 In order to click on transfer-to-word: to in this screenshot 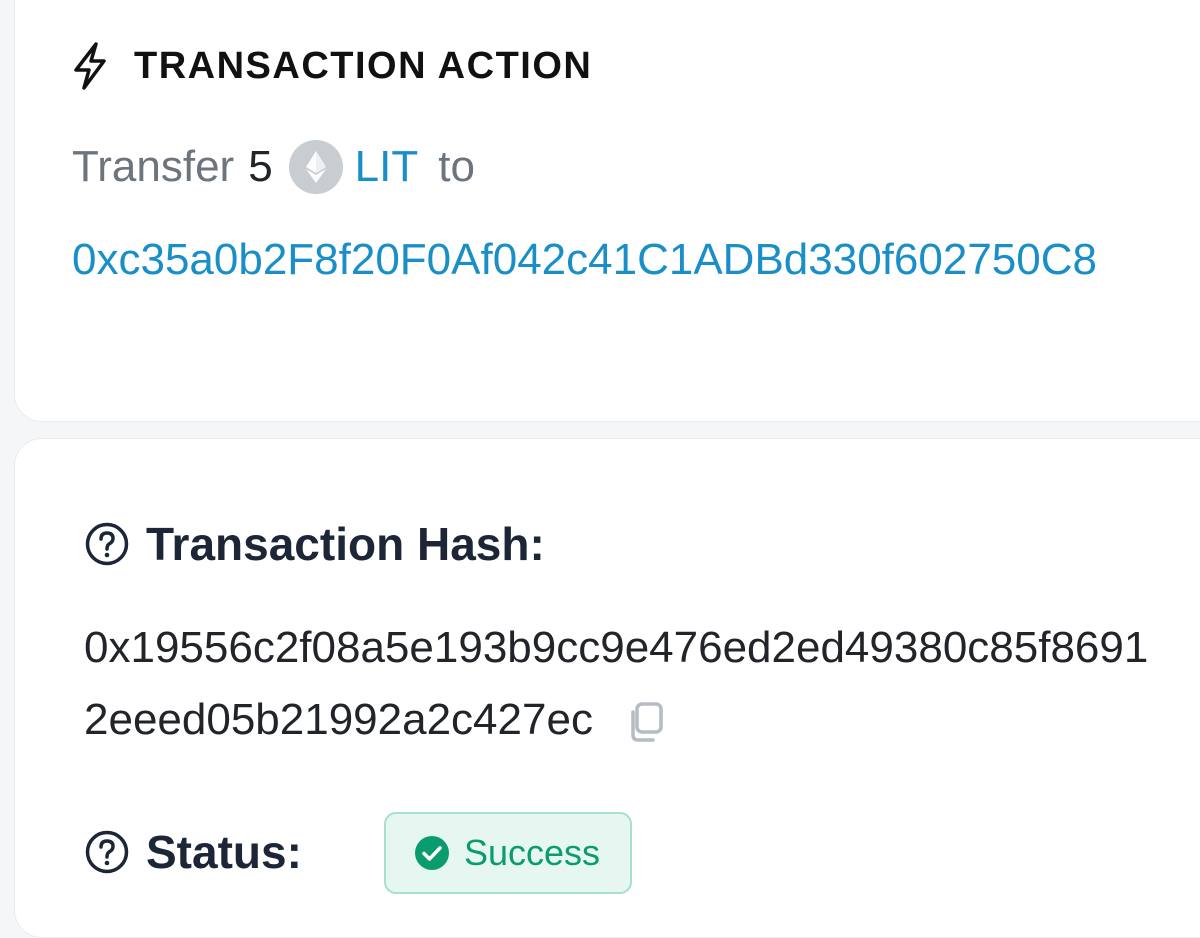, I will do `click(456, 166)`.